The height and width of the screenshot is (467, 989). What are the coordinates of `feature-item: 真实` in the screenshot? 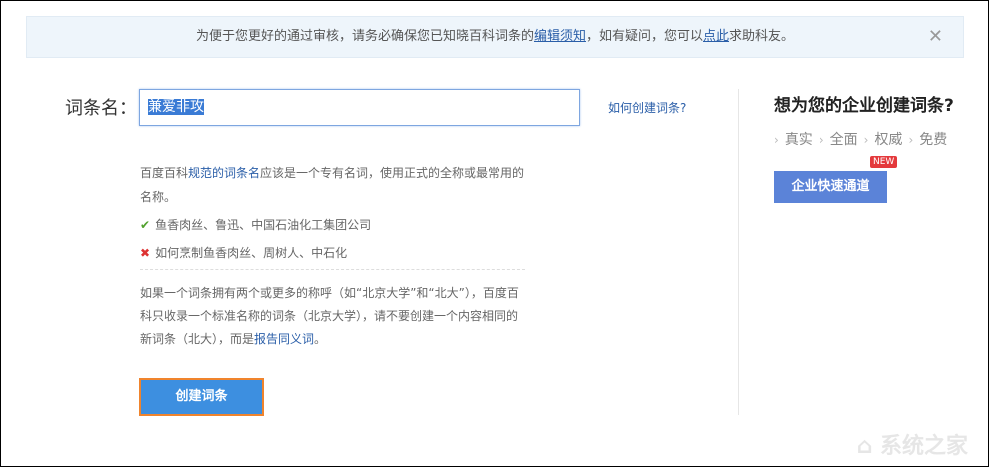 It's located at (793, 139).